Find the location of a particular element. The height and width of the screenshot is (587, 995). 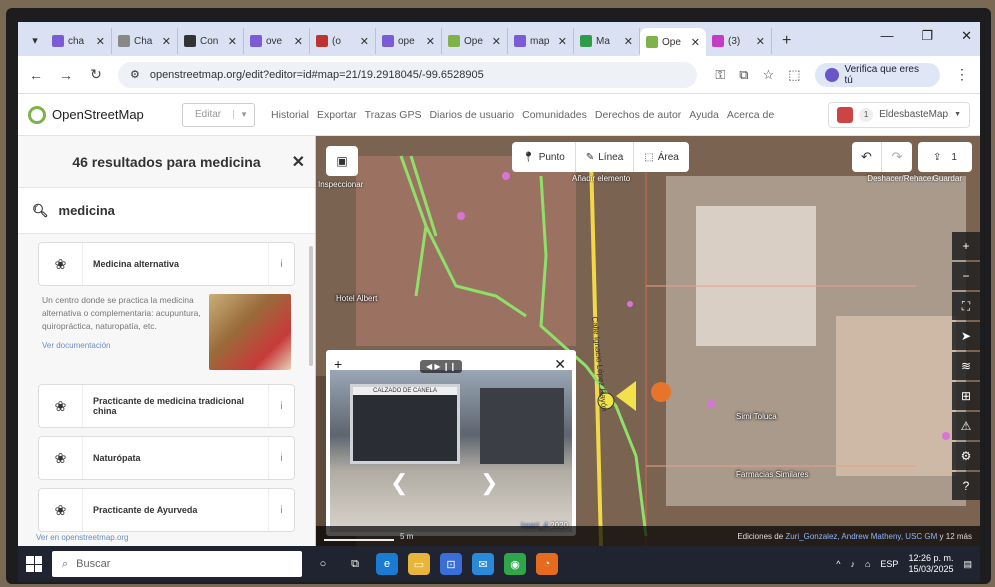

osm-nav-link: Ayuda is located at coordinates (704, 115).